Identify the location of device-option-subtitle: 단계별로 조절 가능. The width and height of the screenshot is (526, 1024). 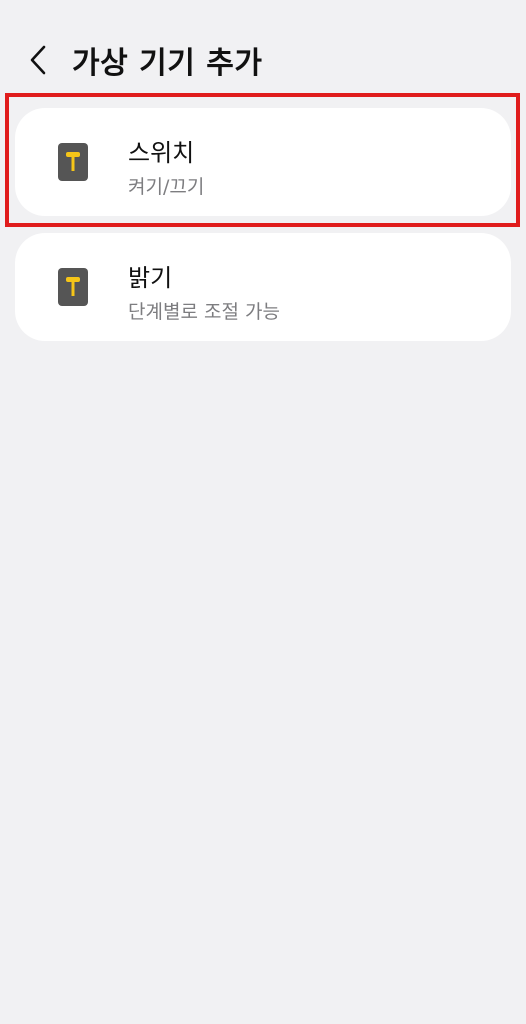
(204, 312).